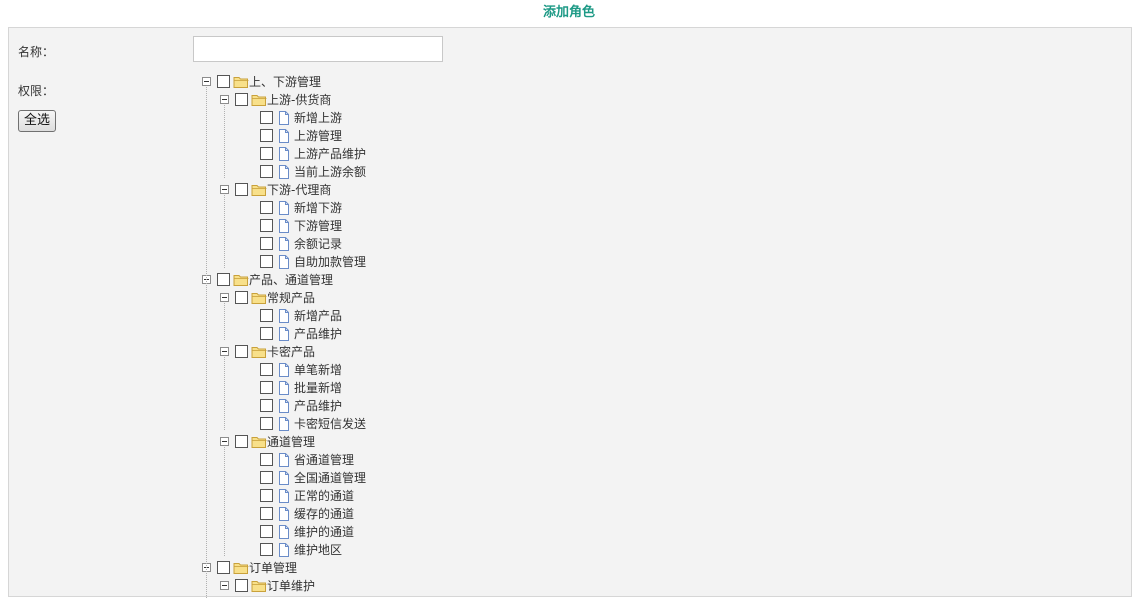 The width and height of the screenshot is (1138, 598). Describe the element at coordinates (37, 121) in the screenshot. I see `select-all-button: 全选` at that location.